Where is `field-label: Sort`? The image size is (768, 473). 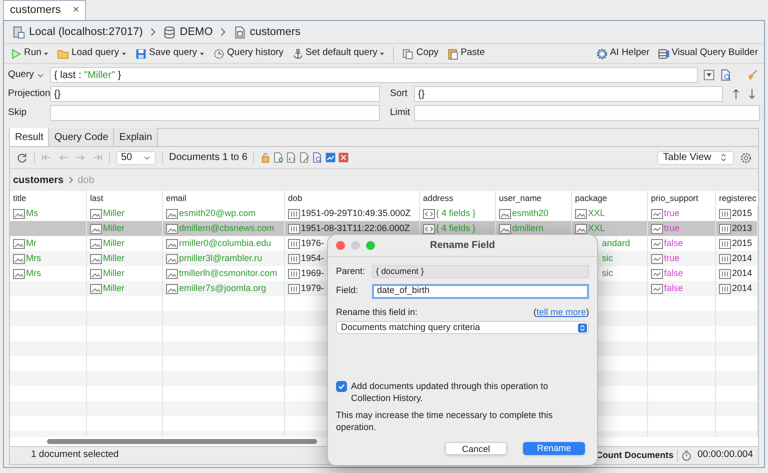 field-label: Sort is located at coordinates (398, 93).